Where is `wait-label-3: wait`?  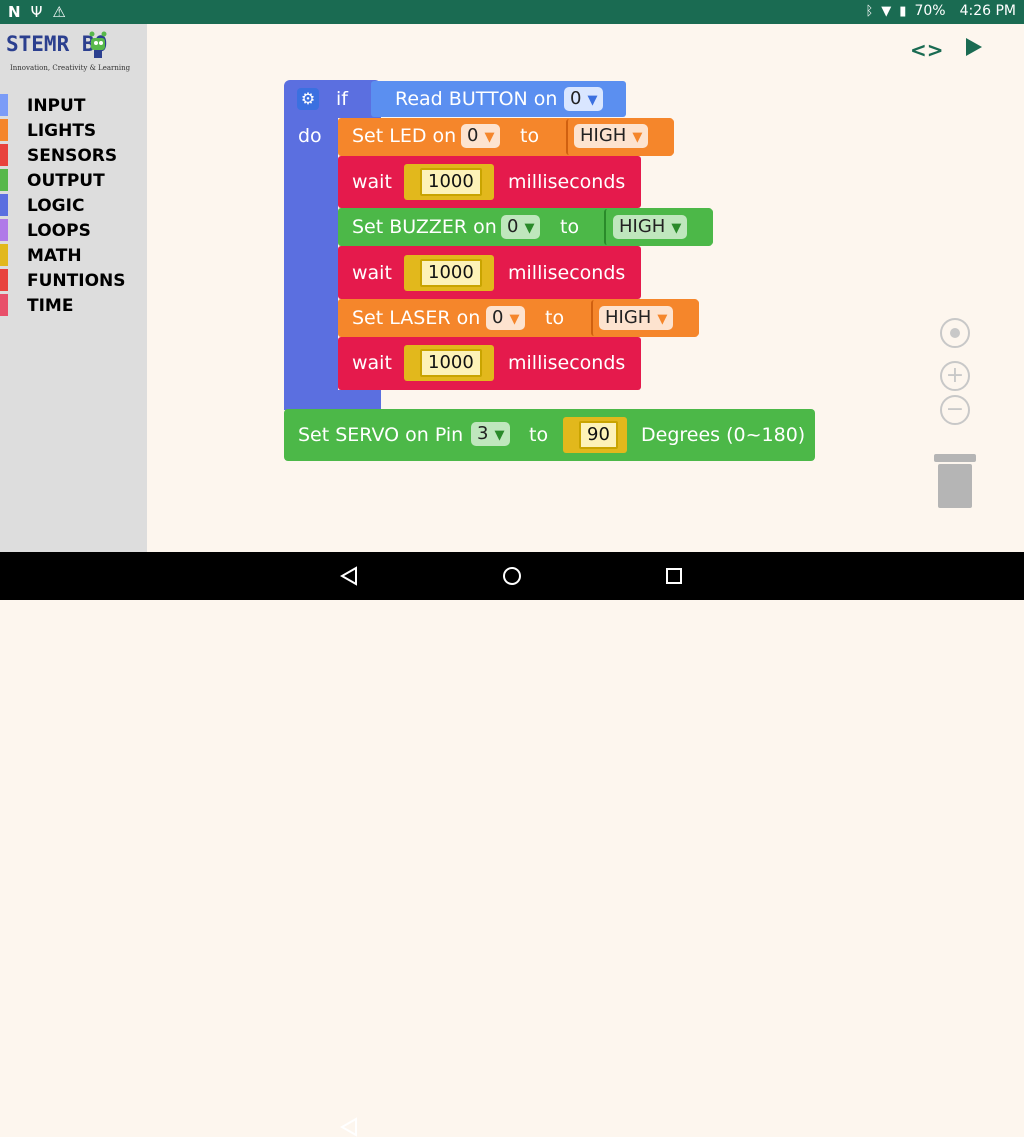 wait-label-3: wait is located at coordinates (372, 363).